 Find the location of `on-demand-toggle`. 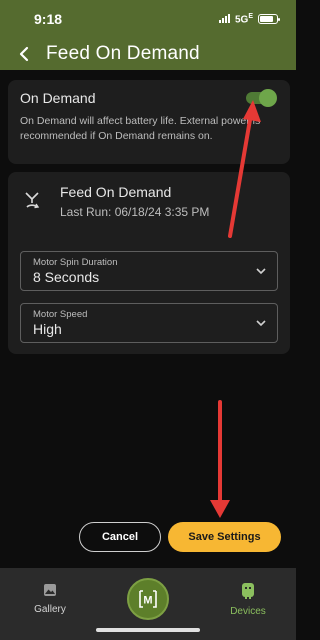

on-demand-toggle is located at coordinates (261, 98).